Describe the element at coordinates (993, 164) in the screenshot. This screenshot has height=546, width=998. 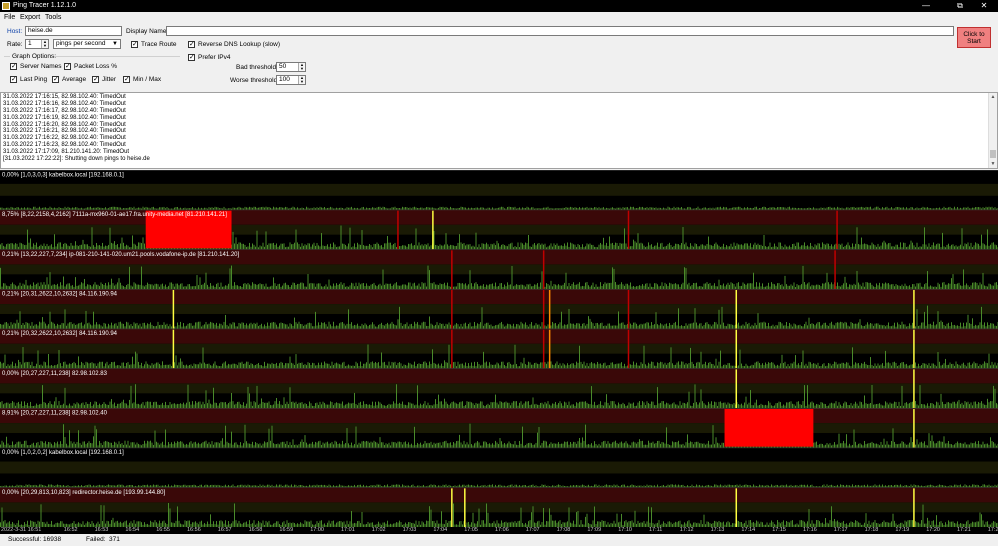
I see `scroll-down-icon: ▼` at that location.